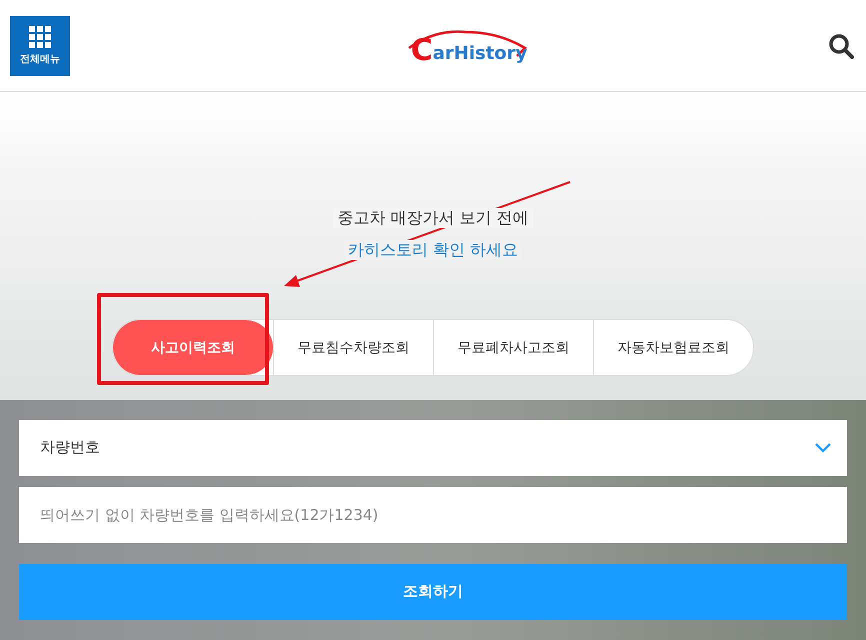  Describe the element at coordinates (841, 45) in the screenshot. I see `search-icon` at that location.